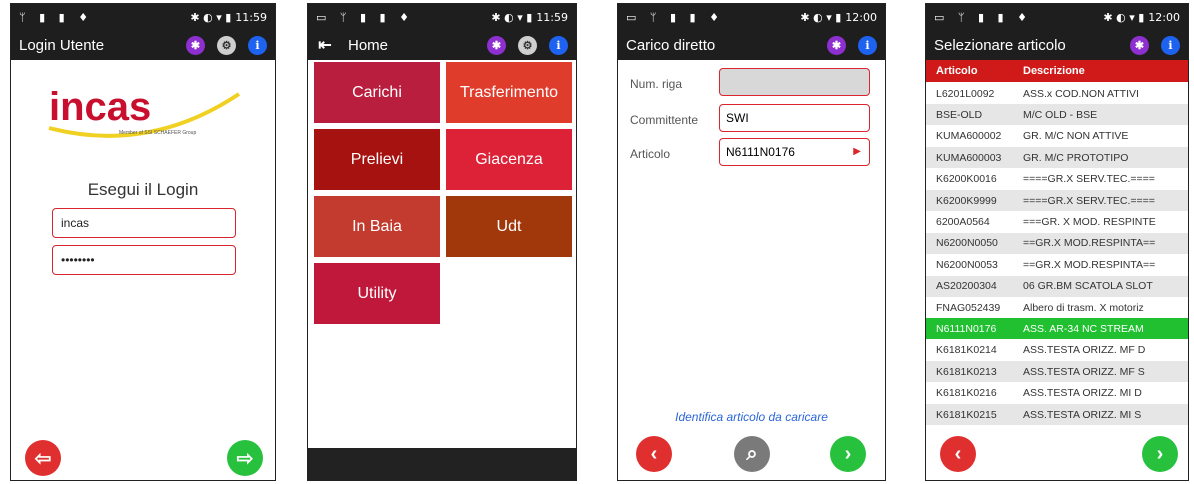 The image size is (1194, 484). What do you see at coordinates (963, 221) in the screenshot?
I see `articolo-cell: 6200A0564` at bounding box center [963, 221].